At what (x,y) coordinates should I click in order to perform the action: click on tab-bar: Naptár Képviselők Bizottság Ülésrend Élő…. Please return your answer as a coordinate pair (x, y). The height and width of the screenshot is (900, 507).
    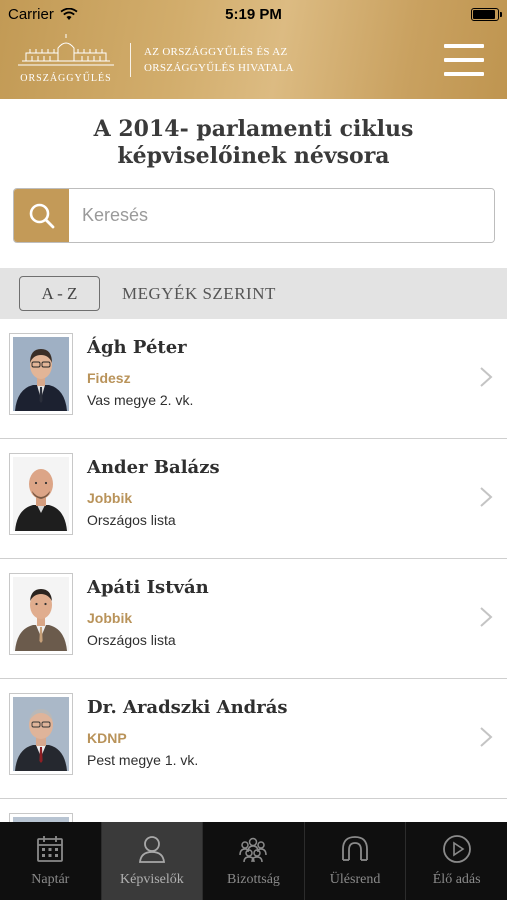
    Looking at the image, I should click on (253, 861).